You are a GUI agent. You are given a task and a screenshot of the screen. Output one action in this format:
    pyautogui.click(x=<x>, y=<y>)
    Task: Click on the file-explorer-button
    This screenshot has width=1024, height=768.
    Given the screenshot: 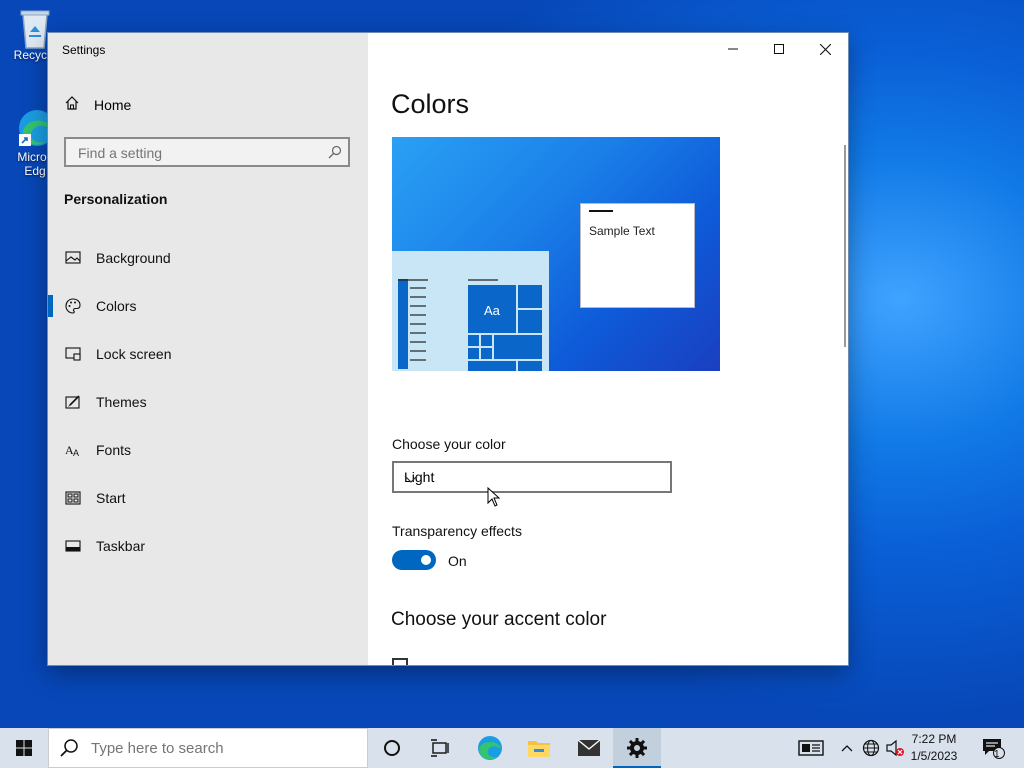 What is the action you would take?
    pyautogui.click(x=539, y=748)
    